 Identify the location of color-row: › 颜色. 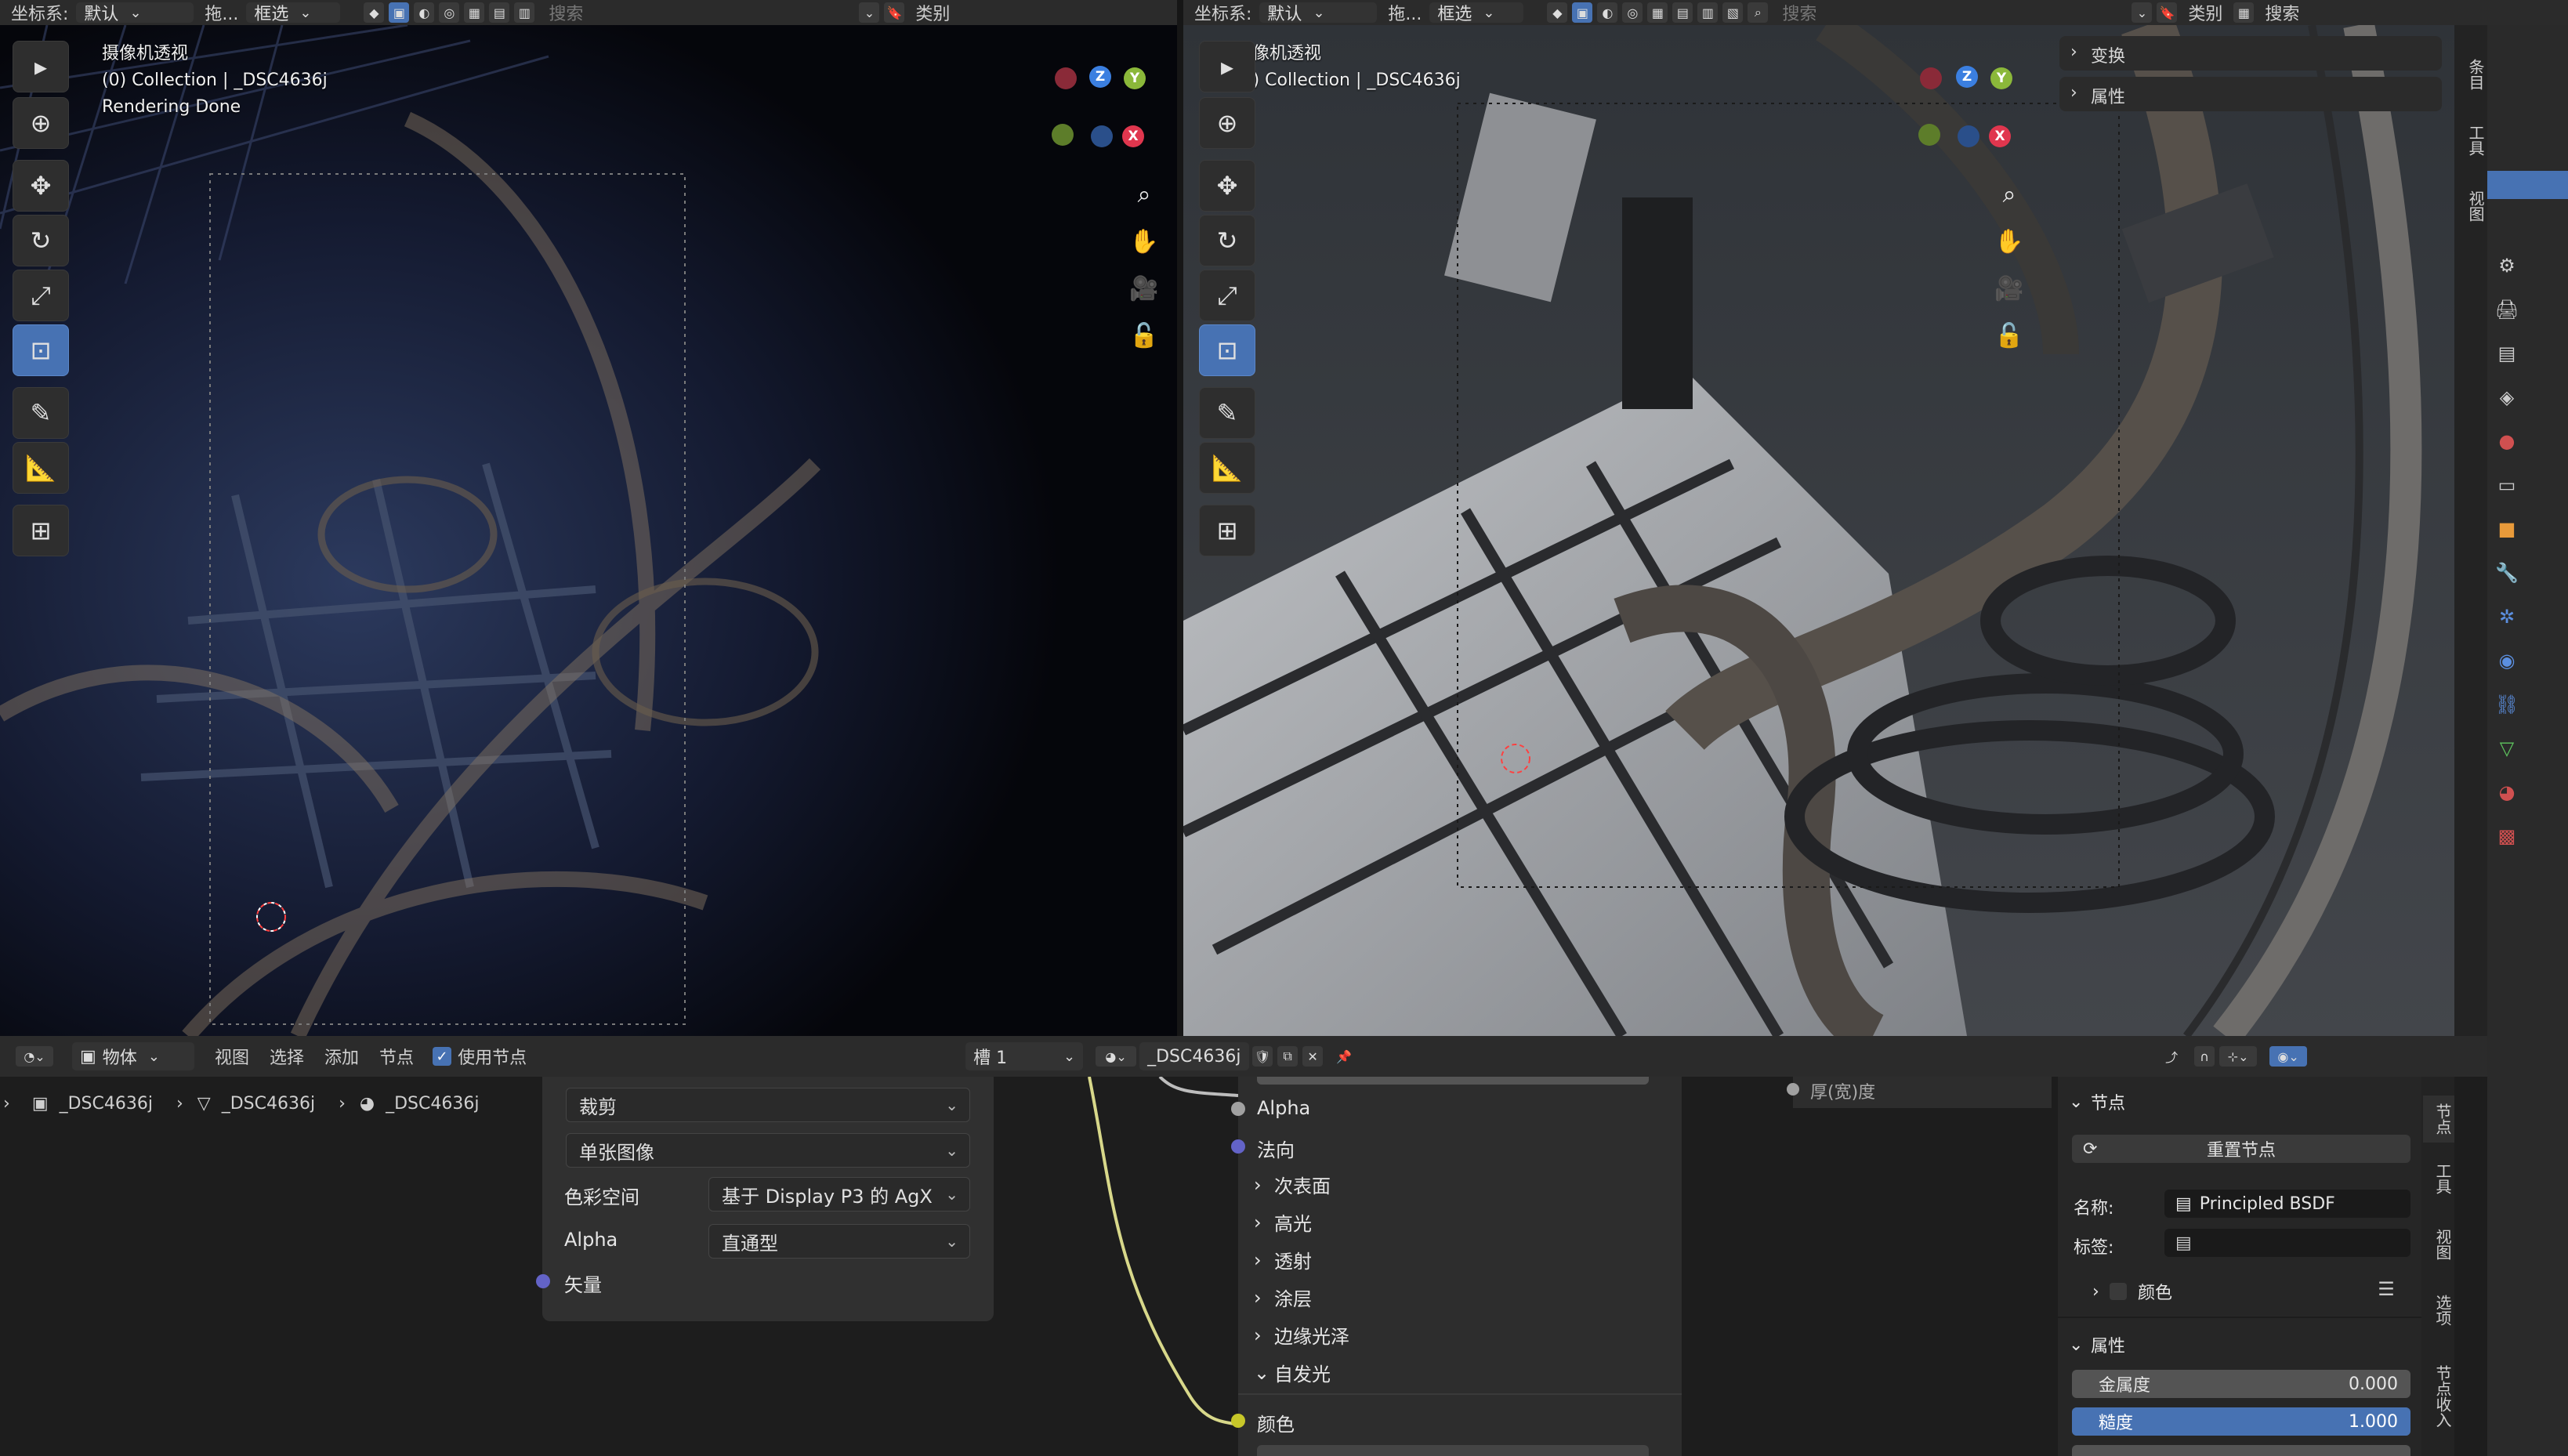
(2132, 1291).